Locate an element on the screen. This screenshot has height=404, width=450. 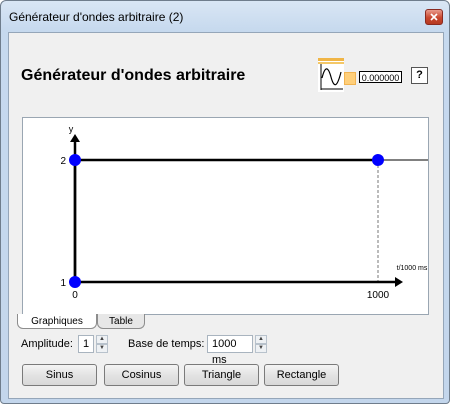
close-button is located at coordinates (434, 17).